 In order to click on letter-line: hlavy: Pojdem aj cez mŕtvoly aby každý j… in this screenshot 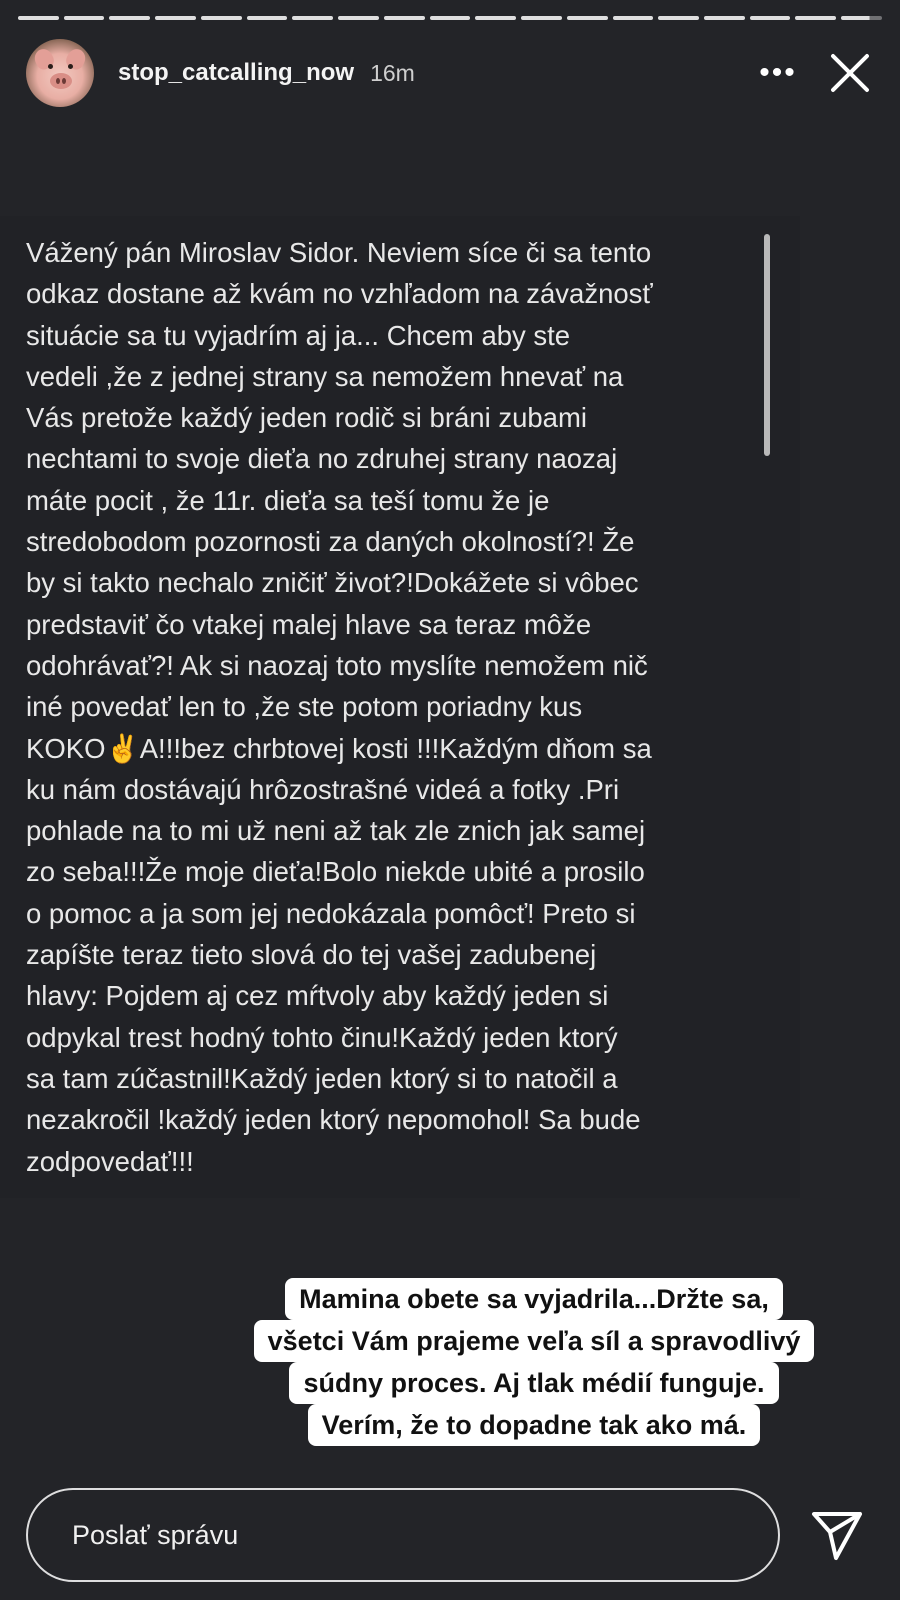, I will do `click(317, 996)`.